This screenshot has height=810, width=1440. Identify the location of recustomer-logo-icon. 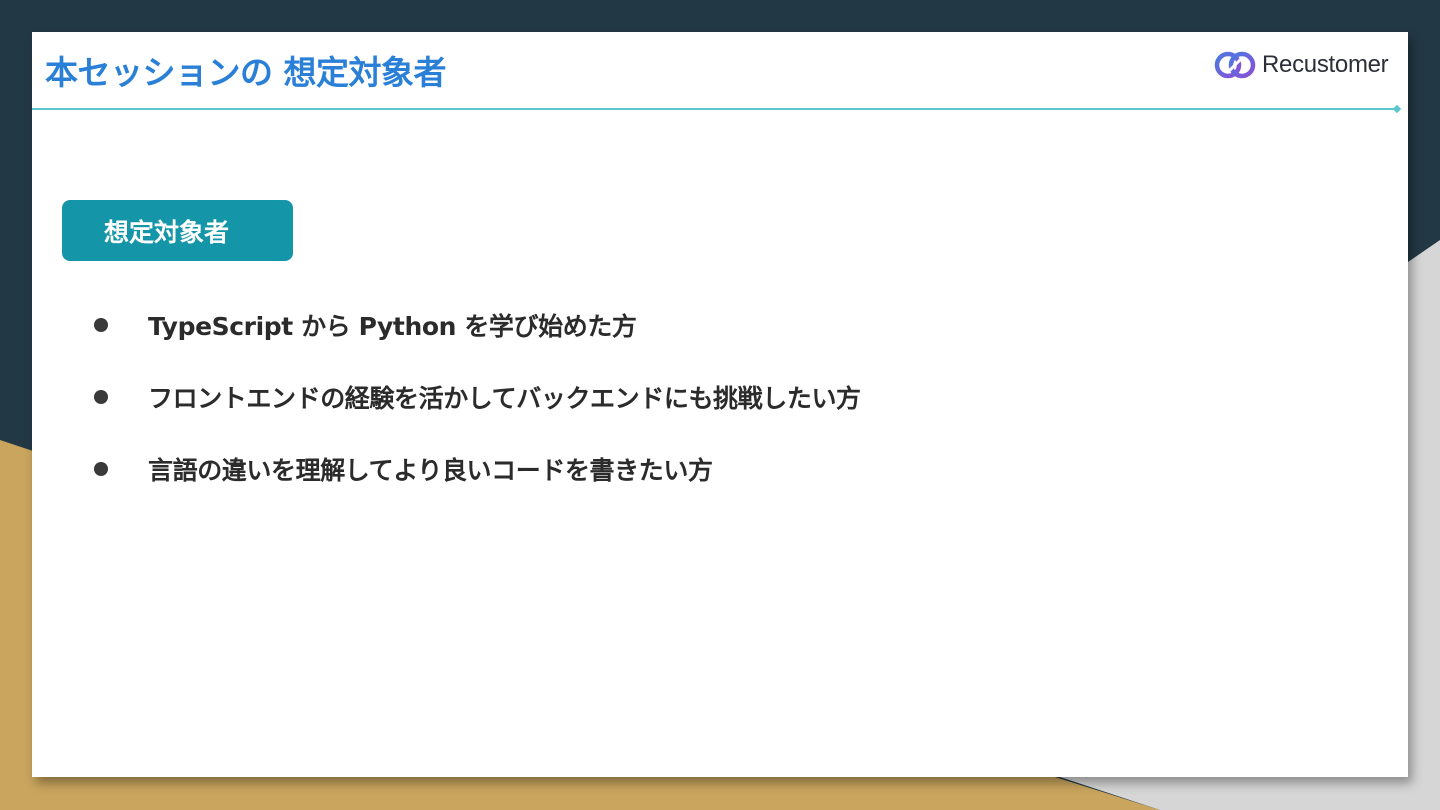
(1235, 65).